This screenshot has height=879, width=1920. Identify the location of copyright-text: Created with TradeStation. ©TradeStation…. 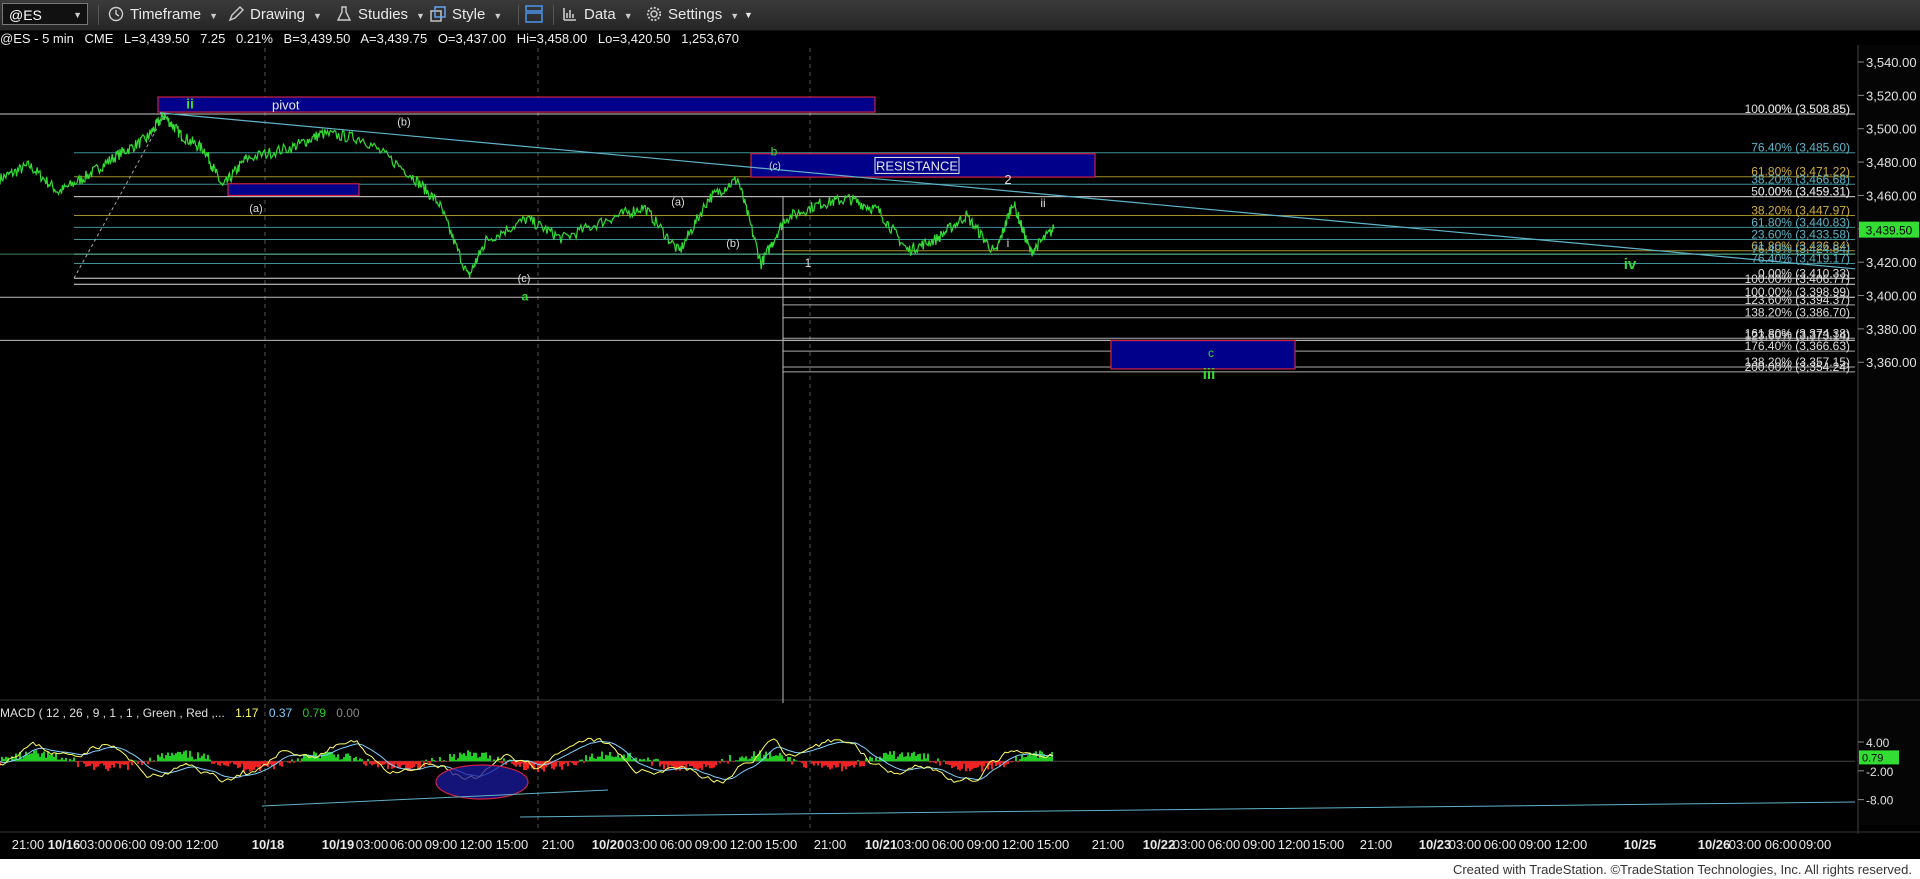
(1682, 869).